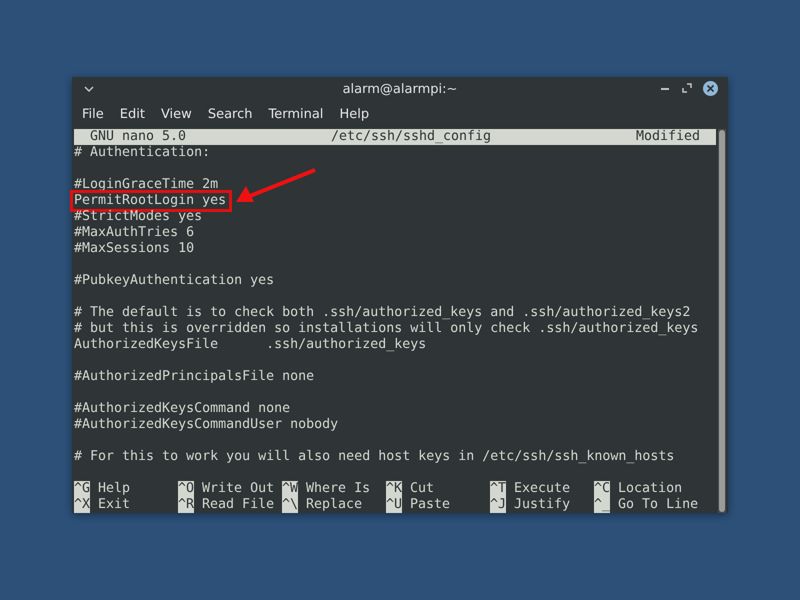  I want to click on shortcut-key: ^C, so click(602, 489).